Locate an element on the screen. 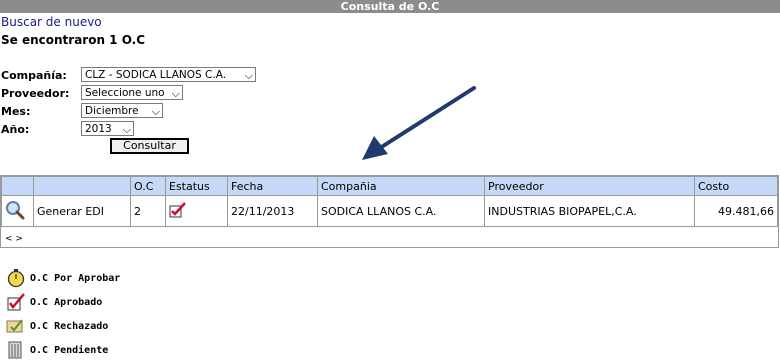 The width and height of the screenshot is (780, 363). col-header-compania: Compañia is located at coordinates (401, 186).